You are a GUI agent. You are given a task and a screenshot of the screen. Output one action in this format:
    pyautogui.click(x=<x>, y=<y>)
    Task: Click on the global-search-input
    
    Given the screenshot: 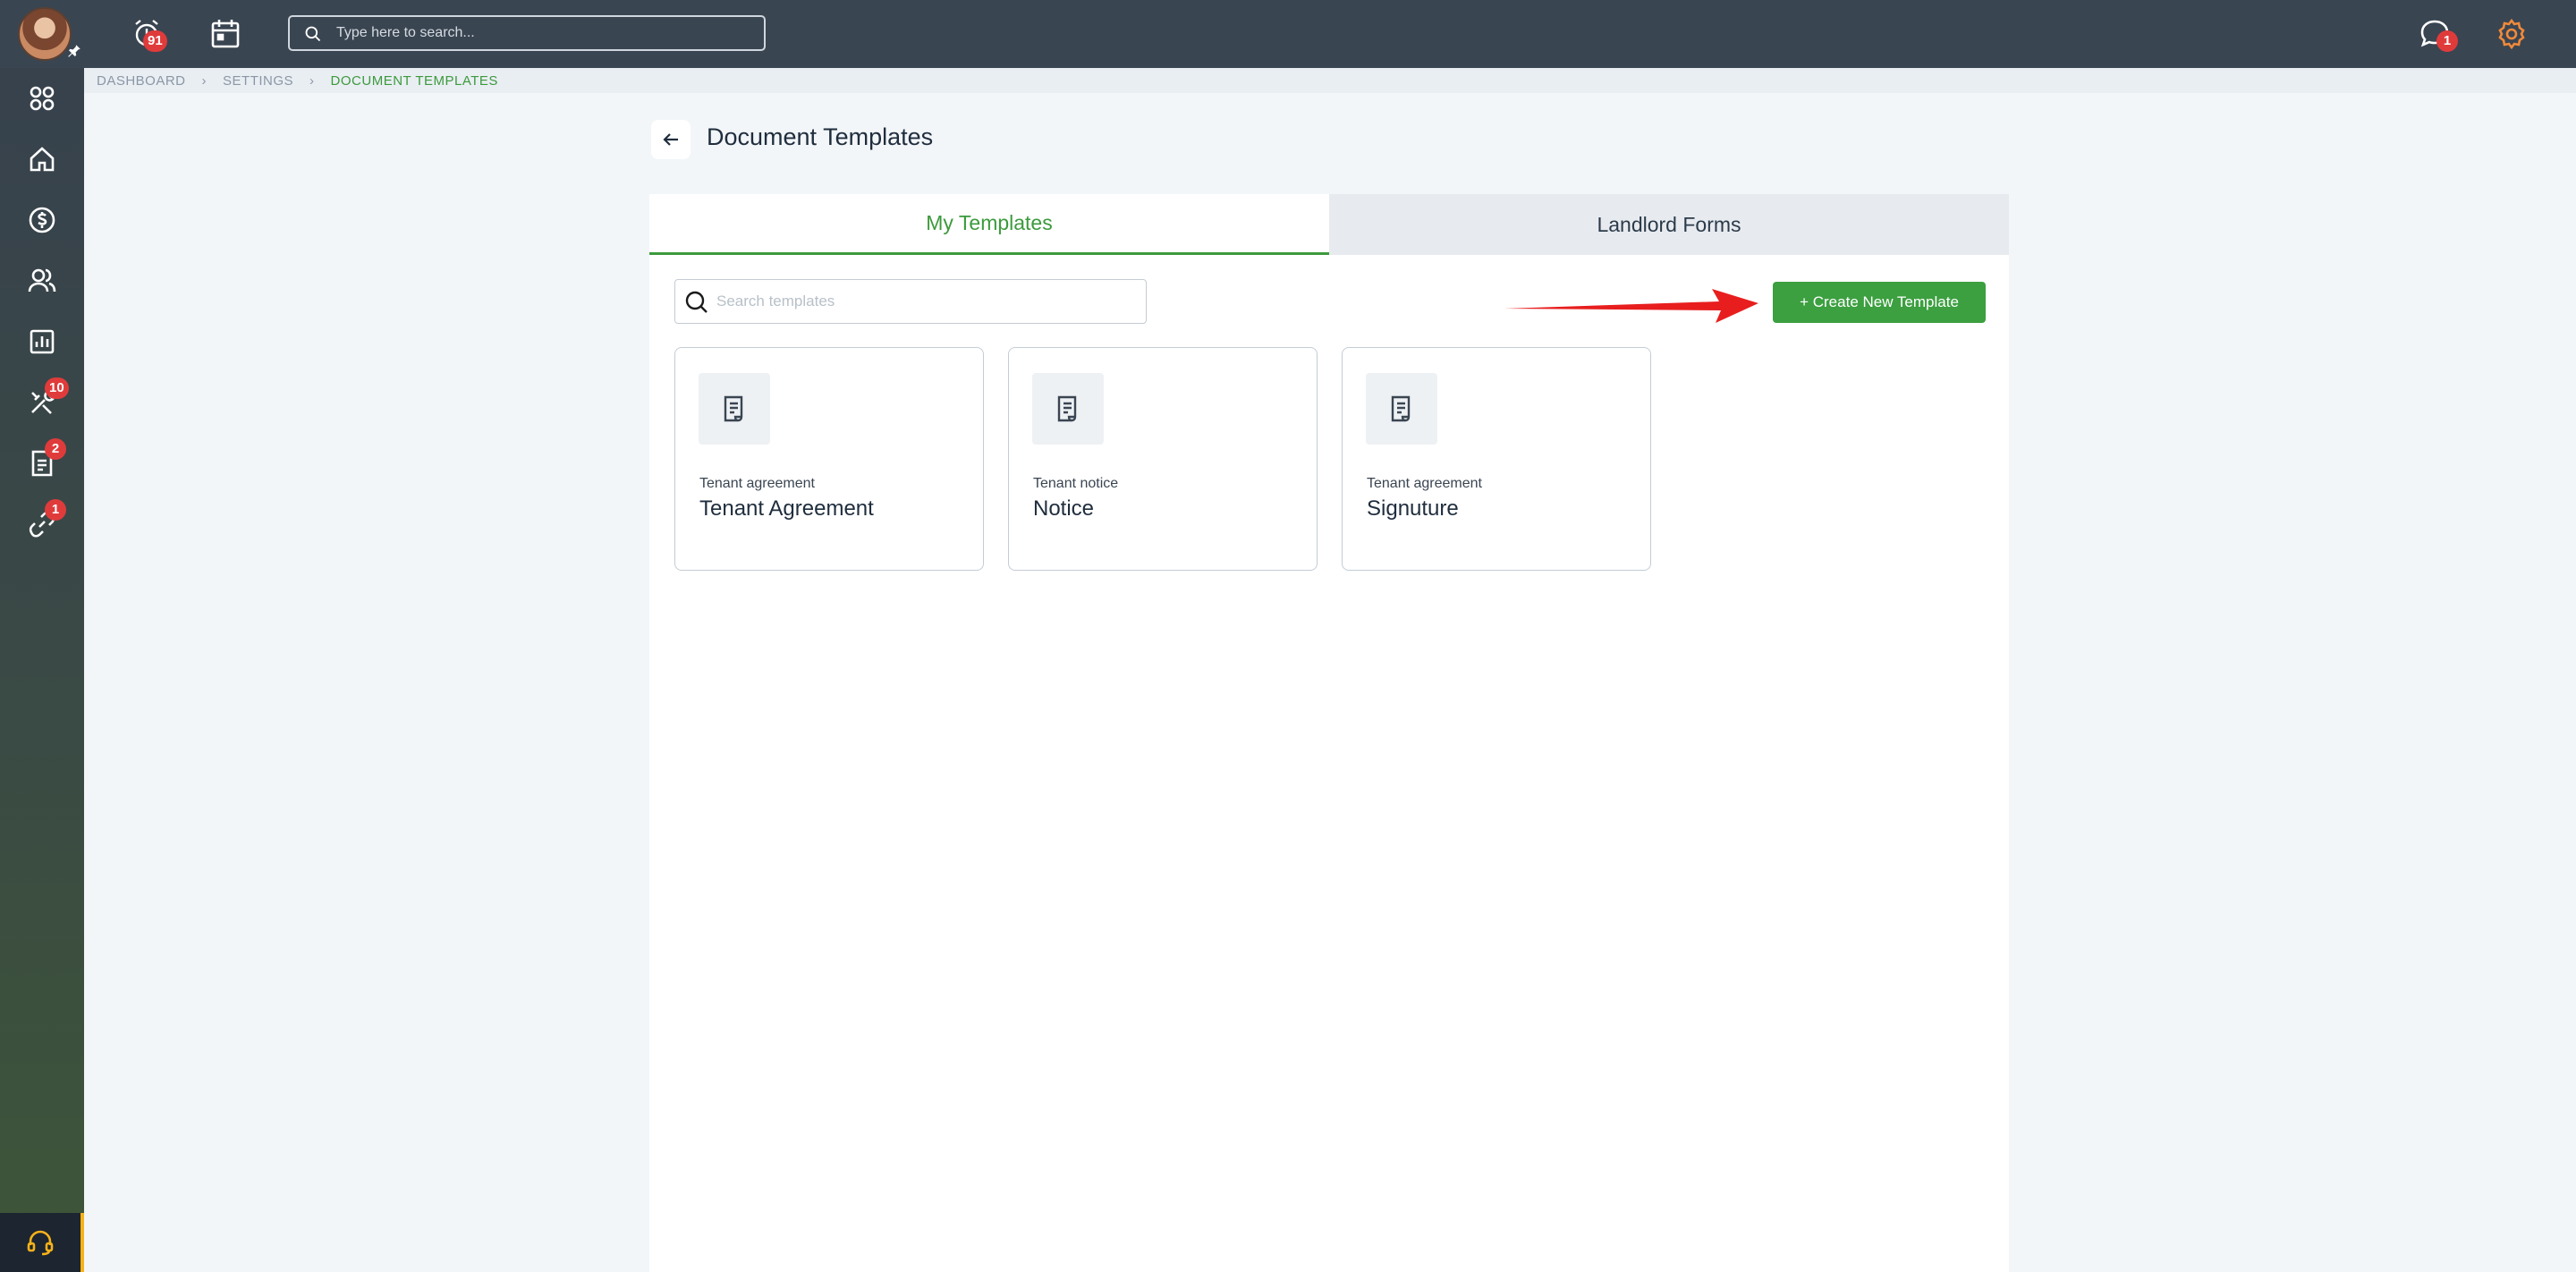 What is the action you would take?
    pyautogui.click(x=542, y=33)
    